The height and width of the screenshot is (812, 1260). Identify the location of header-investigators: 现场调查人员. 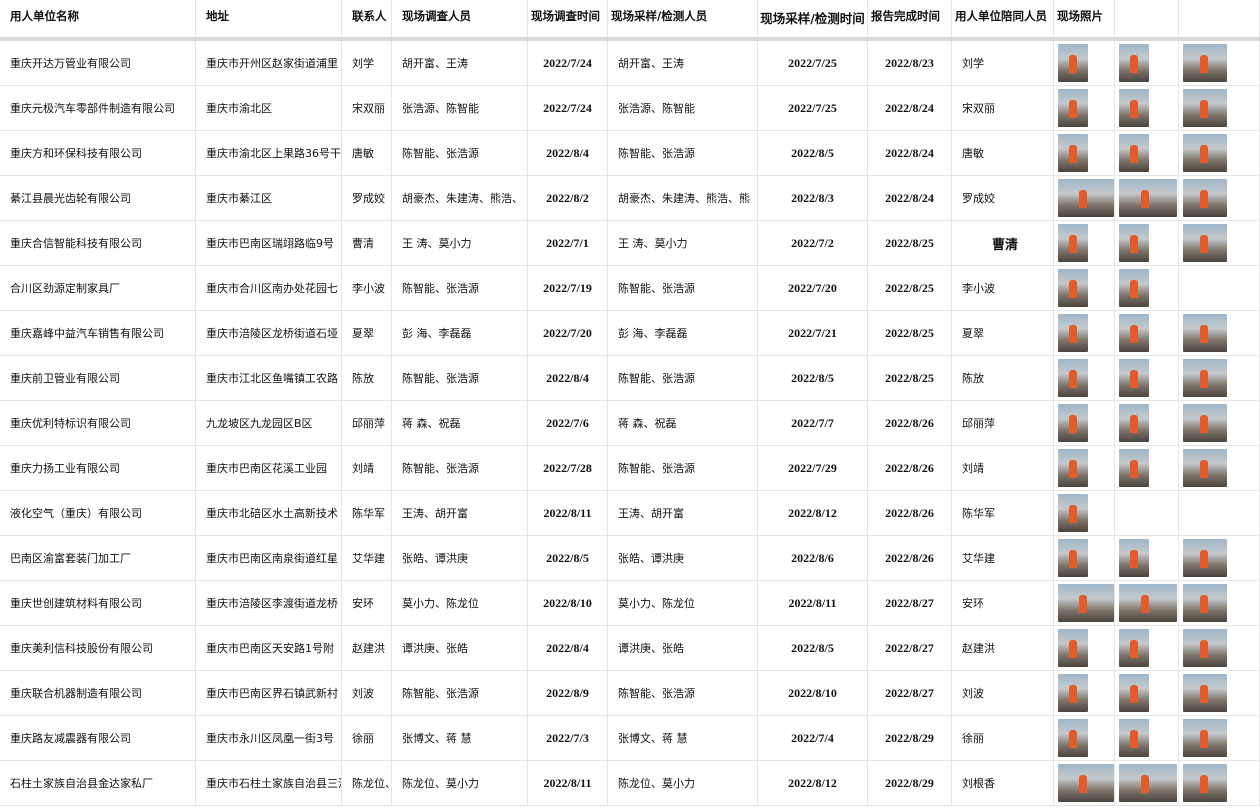
(460, 18).